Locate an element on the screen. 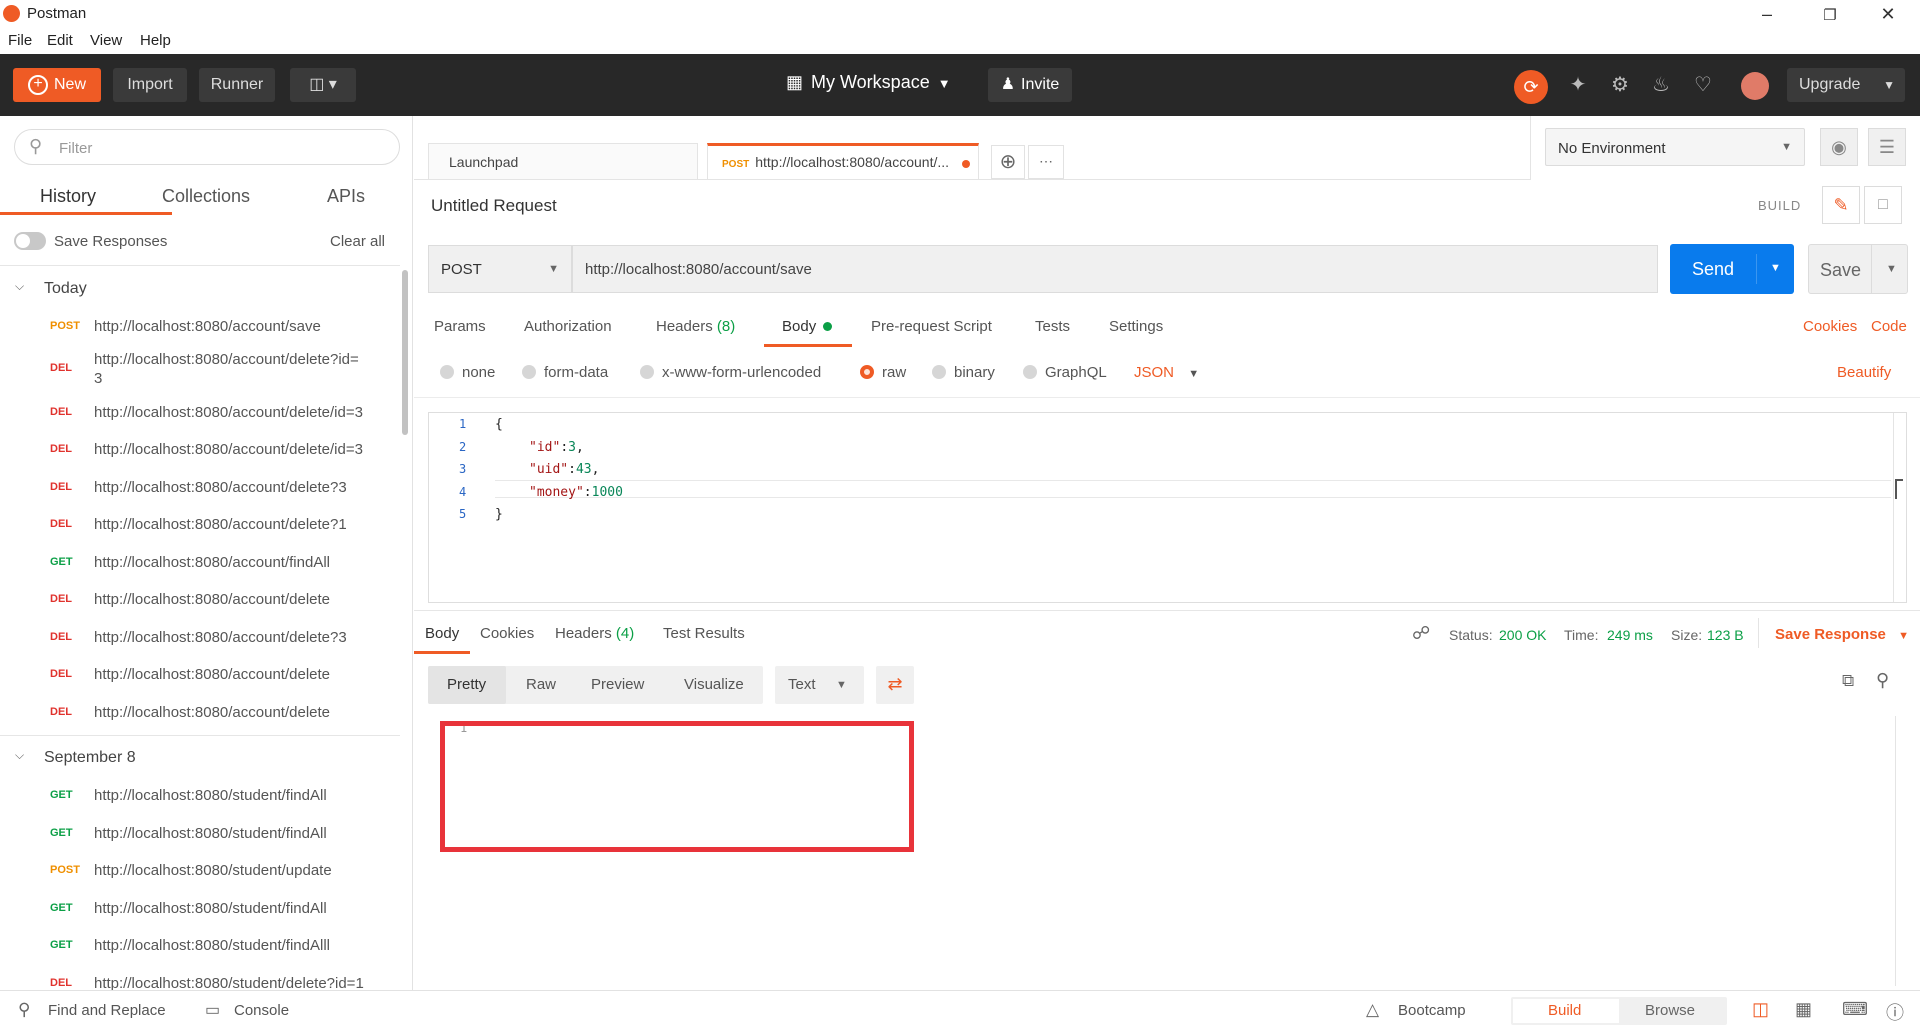 The image size is (1920, 1030). response-tab-test-results: Test Results is located at coordinates (704, 633).